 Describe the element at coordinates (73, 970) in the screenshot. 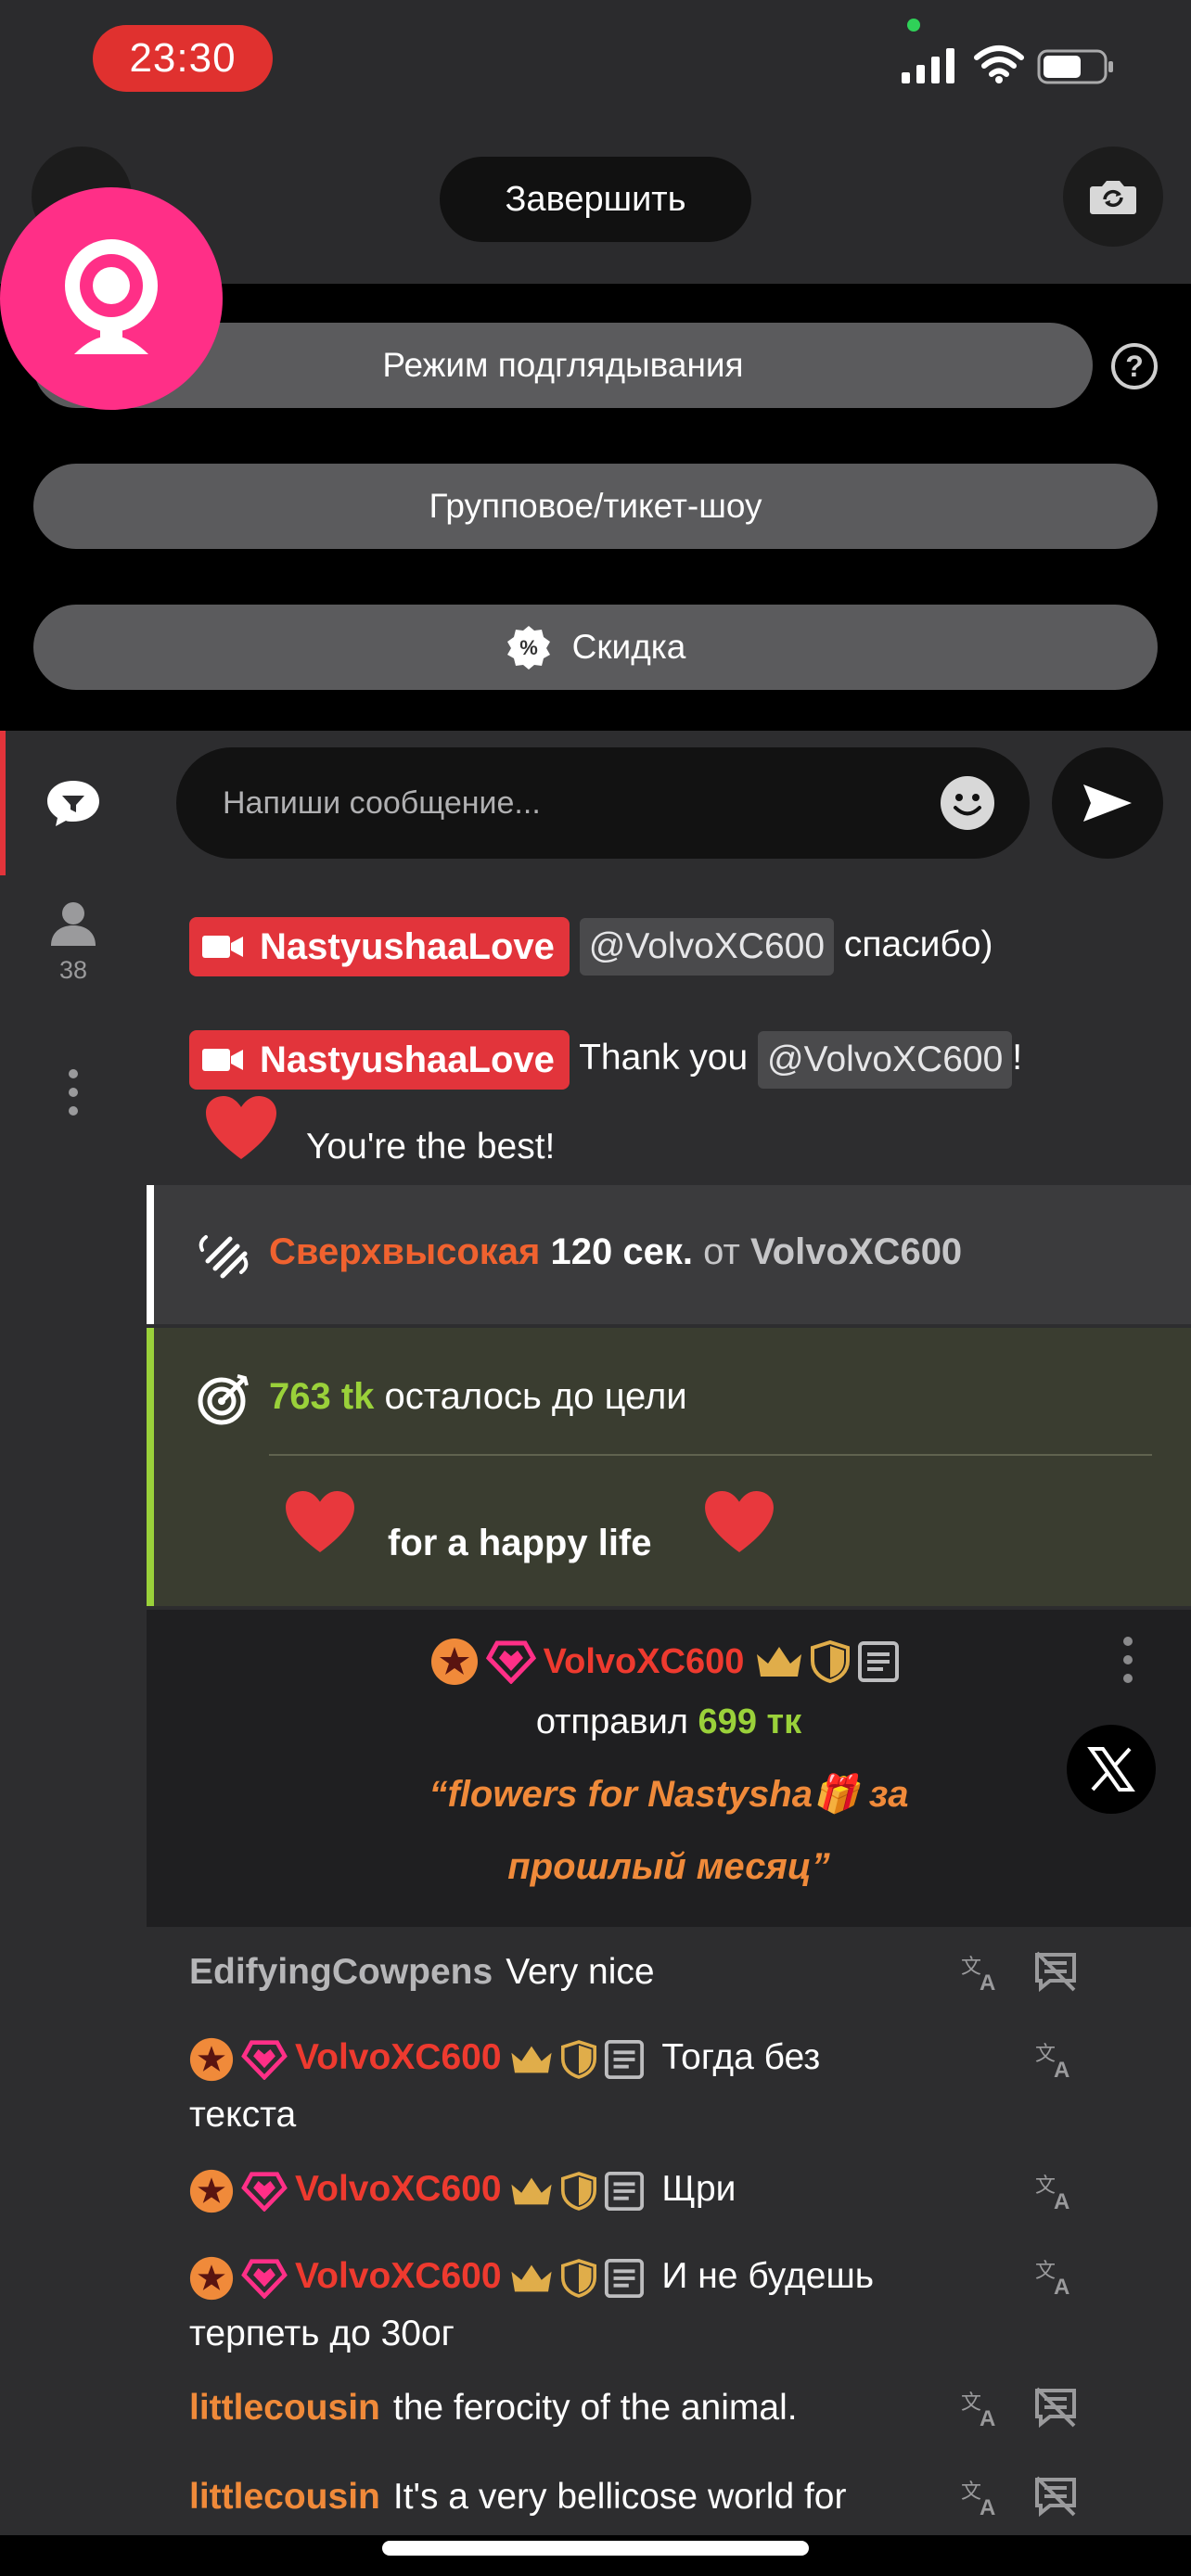

I see `users-count: 38` at that location.